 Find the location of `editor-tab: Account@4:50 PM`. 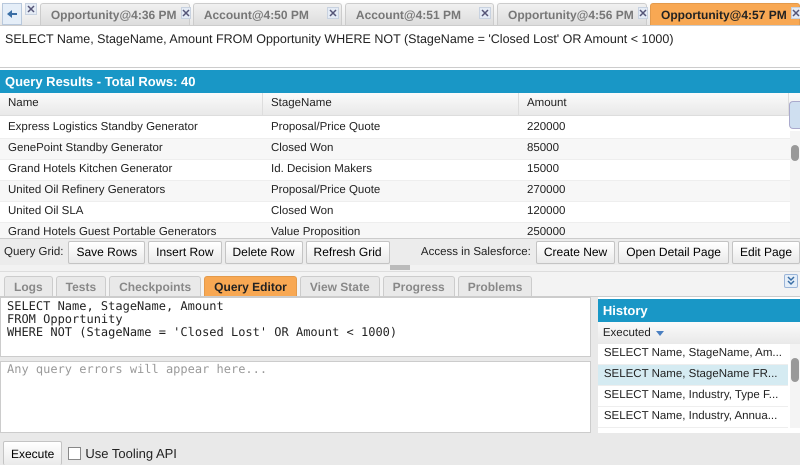

editor-tab: Account@4:50 PM is located at coordinates (267, 14).